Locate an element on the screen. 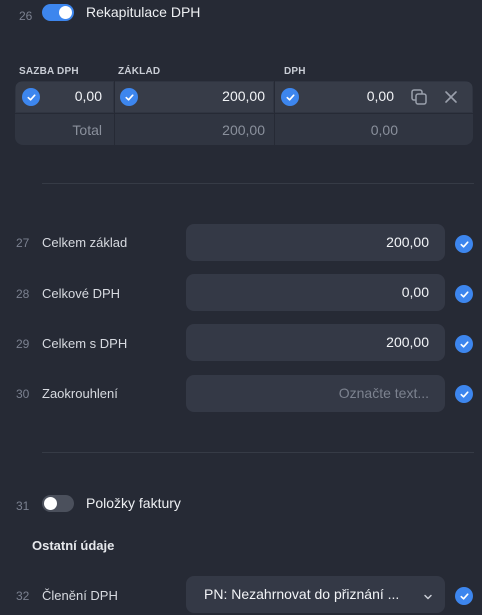 Image resolution: width=482 pixels, height=615 pixels. close-icon is located at coordinates (451, 99).